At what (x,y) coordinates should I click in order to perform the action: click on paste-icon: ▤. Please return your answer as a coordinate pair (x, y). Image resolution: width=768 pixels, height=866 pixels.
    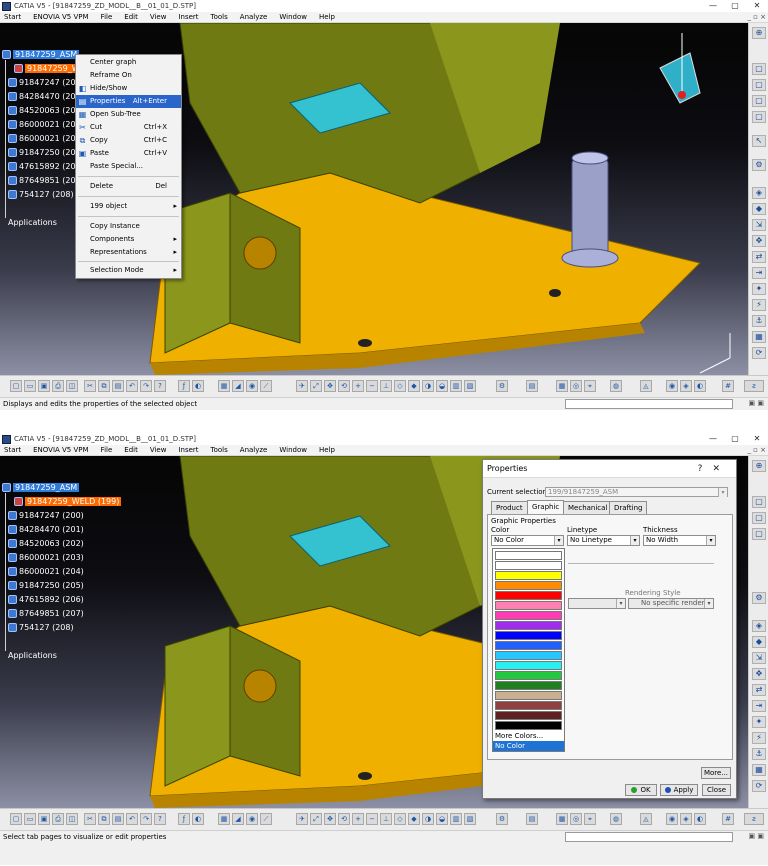
    Looking at the image, I should click on (118, 819).